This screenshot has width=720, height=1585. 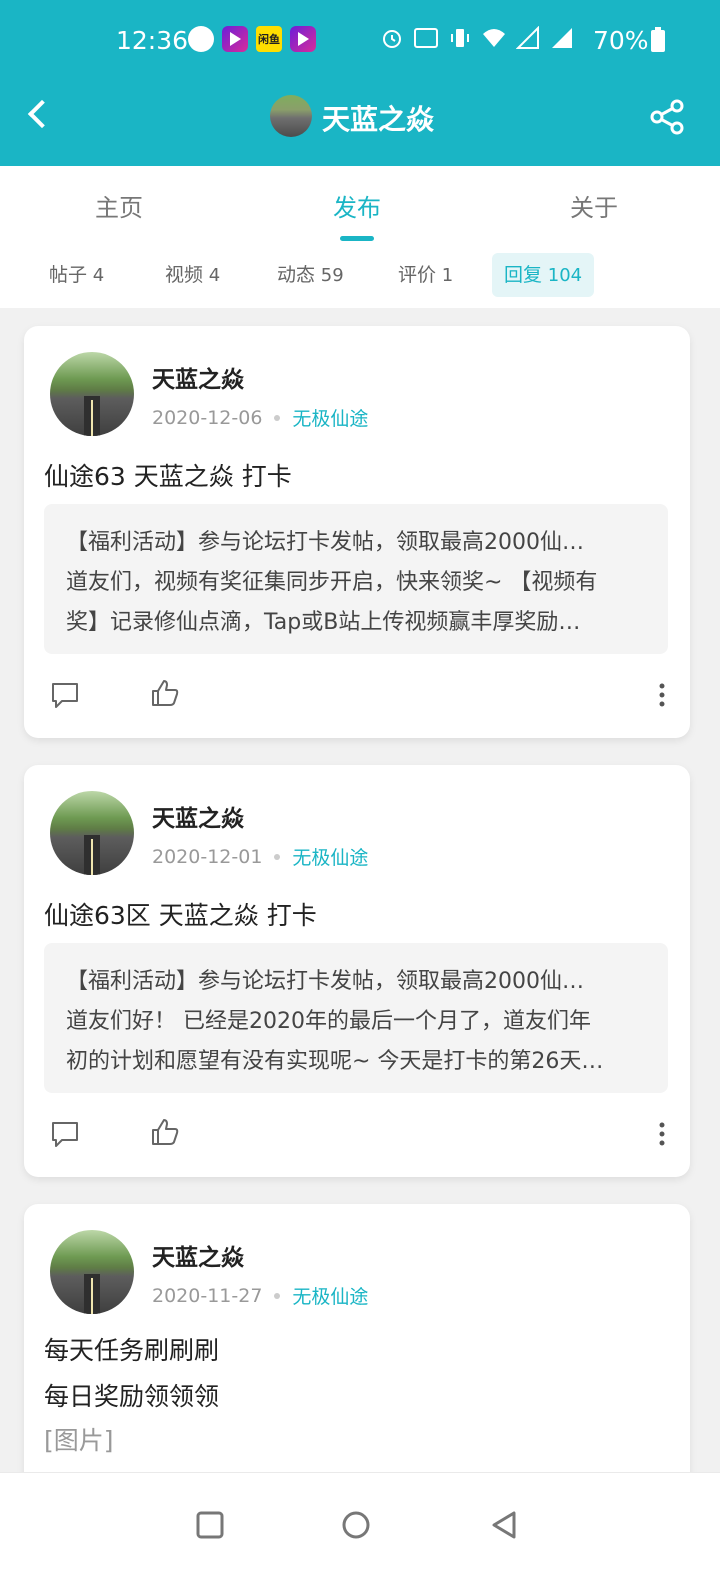 I want to click on system-icons, so click(x=477, y=38).